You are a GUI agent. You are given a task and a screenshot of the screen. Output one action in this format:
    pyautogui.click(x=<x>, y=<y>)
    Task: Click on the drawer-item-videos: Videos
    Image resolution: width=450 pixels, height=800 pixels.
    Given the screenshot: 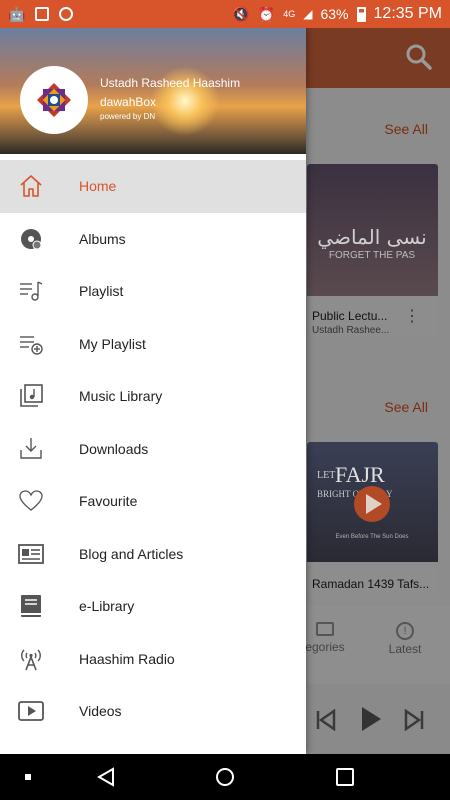 What is the action you would take?
    pyautogui.click(x=153, y=711)
    